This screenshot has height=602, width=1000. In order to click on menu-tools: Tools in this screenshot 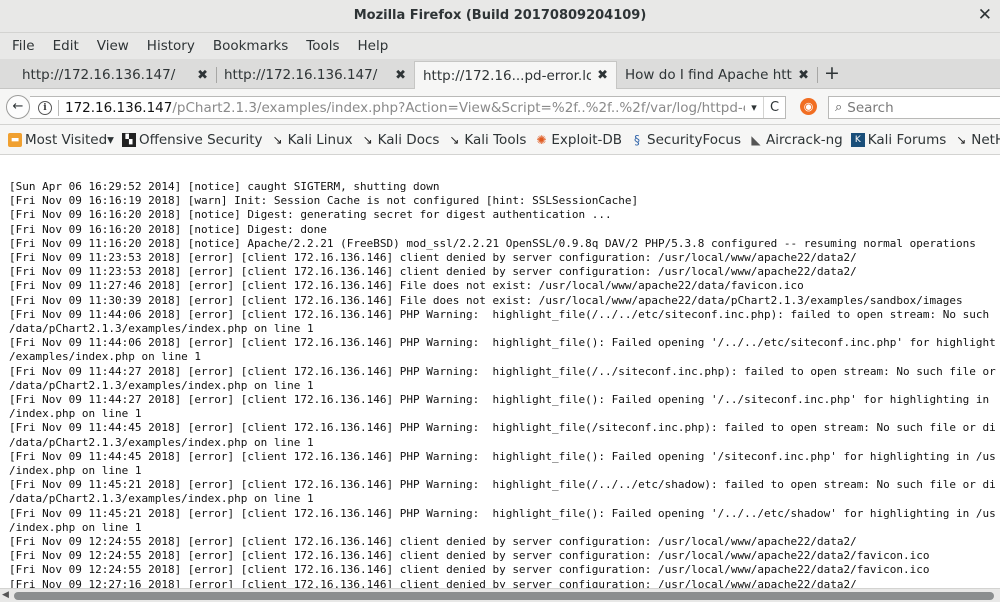, I will do `click(322, 46)`.